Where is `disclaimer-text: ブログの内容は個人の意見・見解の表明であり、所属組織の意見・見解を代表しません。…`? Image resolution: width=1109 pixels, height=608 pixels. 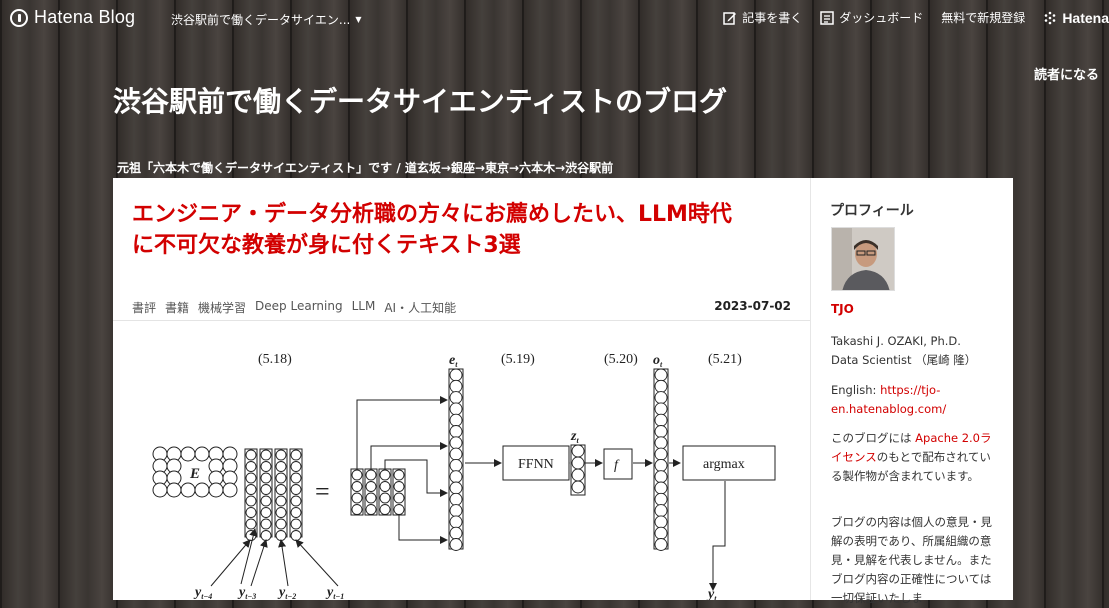
disclaimer-text: ブログの内容は個人の意見・見解の表明であり、所属組織の意見・見解を代表しません。… is located at coordinates (911, 560).